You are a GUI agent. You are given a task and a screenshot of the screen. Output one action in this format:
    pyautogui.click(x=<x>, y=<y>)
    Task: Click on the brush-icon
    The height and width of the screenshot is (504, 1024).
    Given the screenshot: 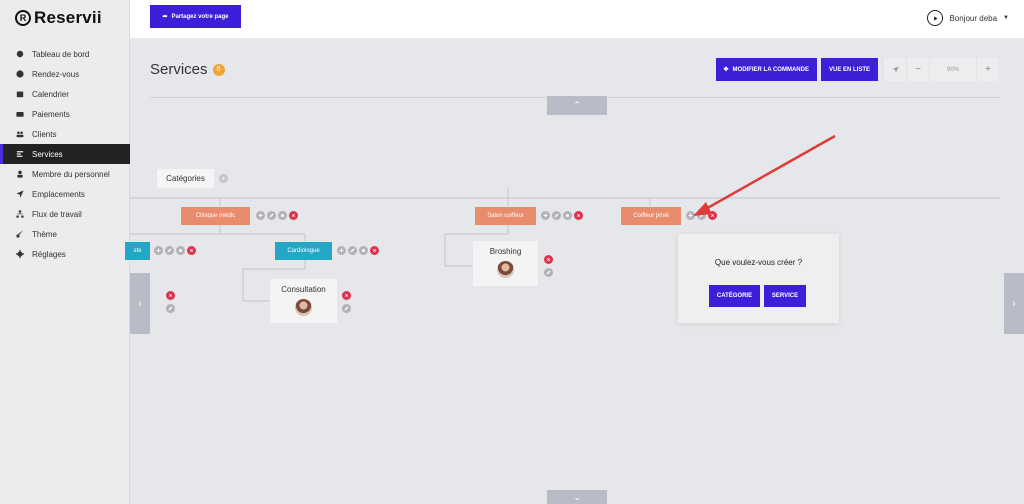 What is the action you would take?
    pyautogui.click(x=20, y=234)
    